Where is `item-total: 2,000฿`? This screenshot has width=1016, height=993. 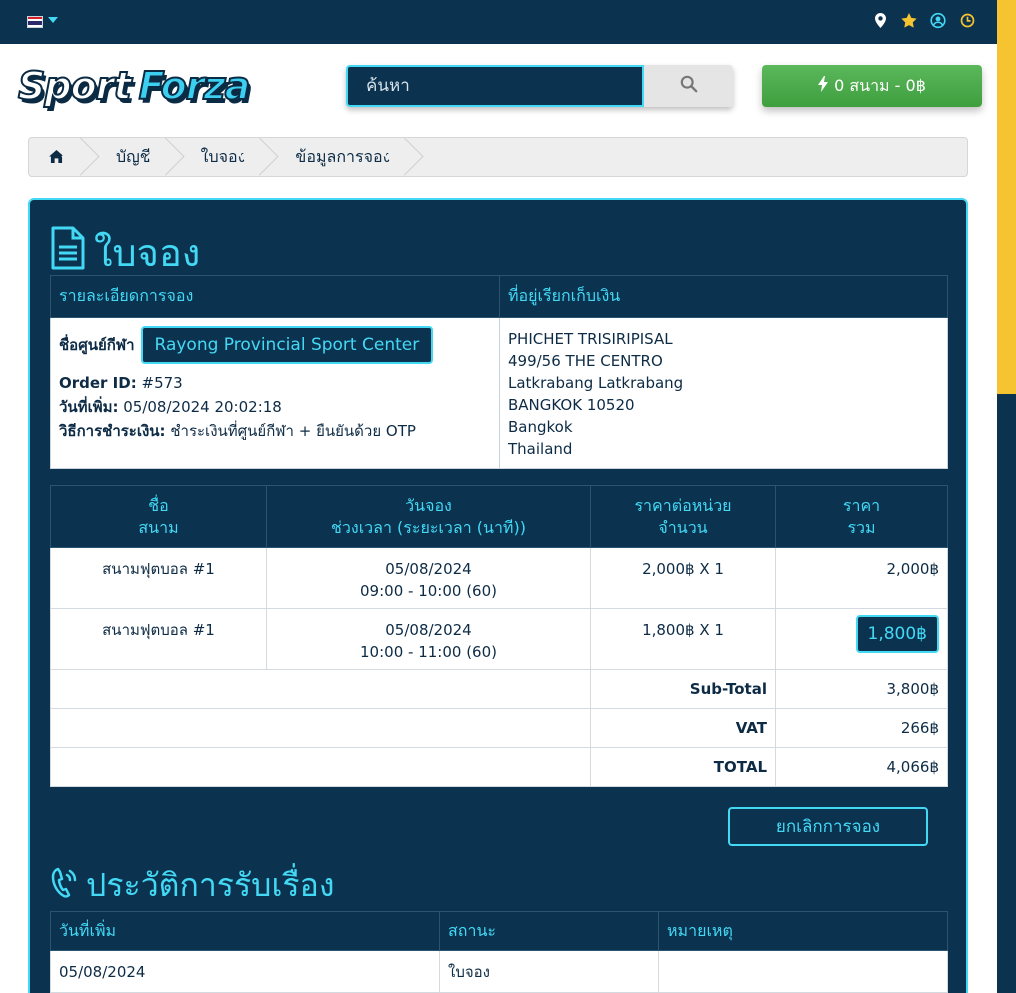
item-total: 2,000฿ is located at coordinates (861, 578).